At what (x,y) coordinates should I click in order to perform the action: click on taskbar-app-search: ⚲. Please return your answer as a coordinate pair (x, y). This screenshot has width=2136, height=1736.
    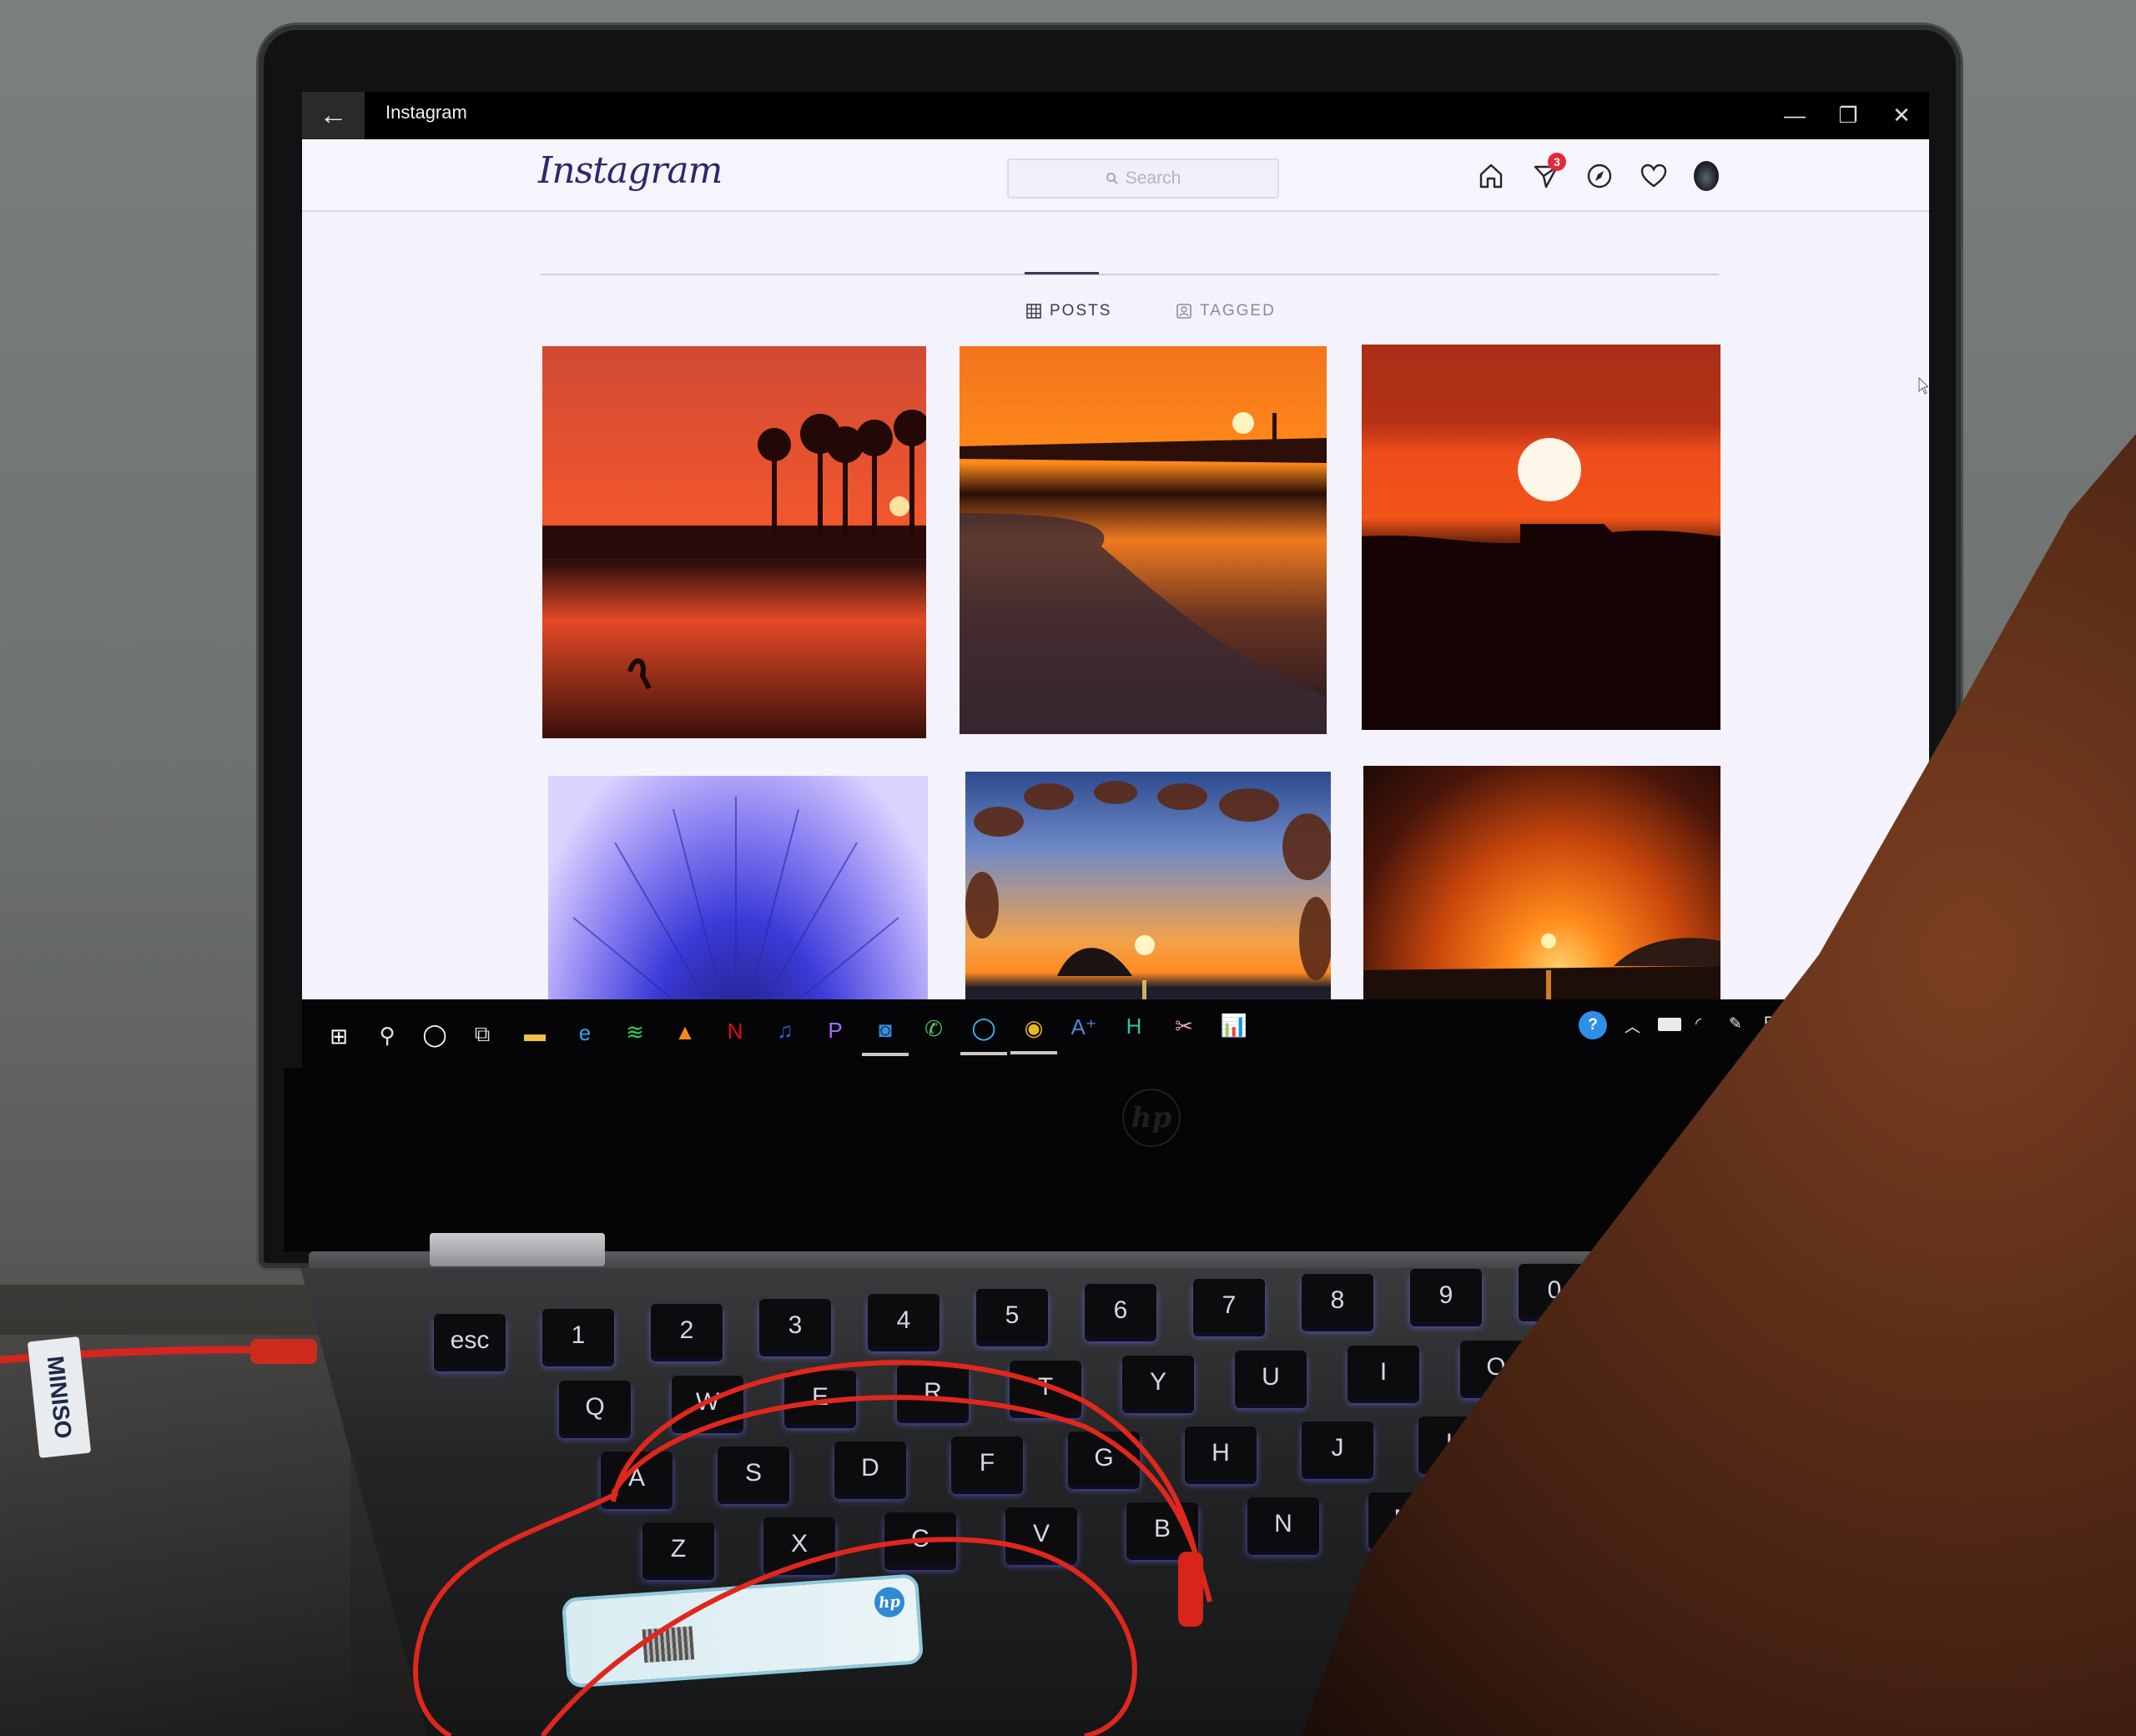
    Looking at the image, I should click on (387, 1035).